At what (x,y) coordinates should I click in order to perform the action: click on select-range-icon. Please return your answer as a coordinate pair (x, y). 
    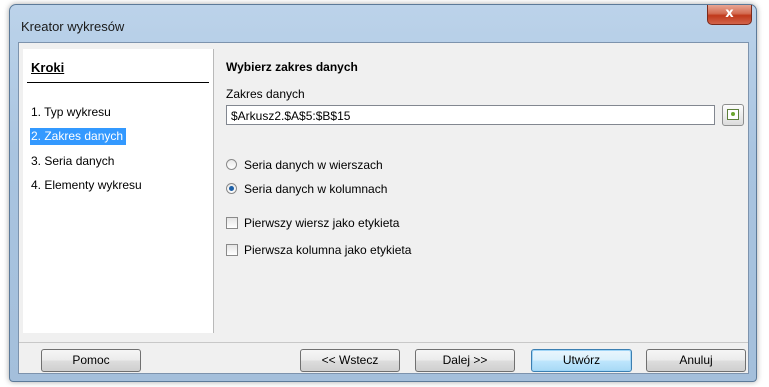
    Looking at the image, I should click on (733, 114).